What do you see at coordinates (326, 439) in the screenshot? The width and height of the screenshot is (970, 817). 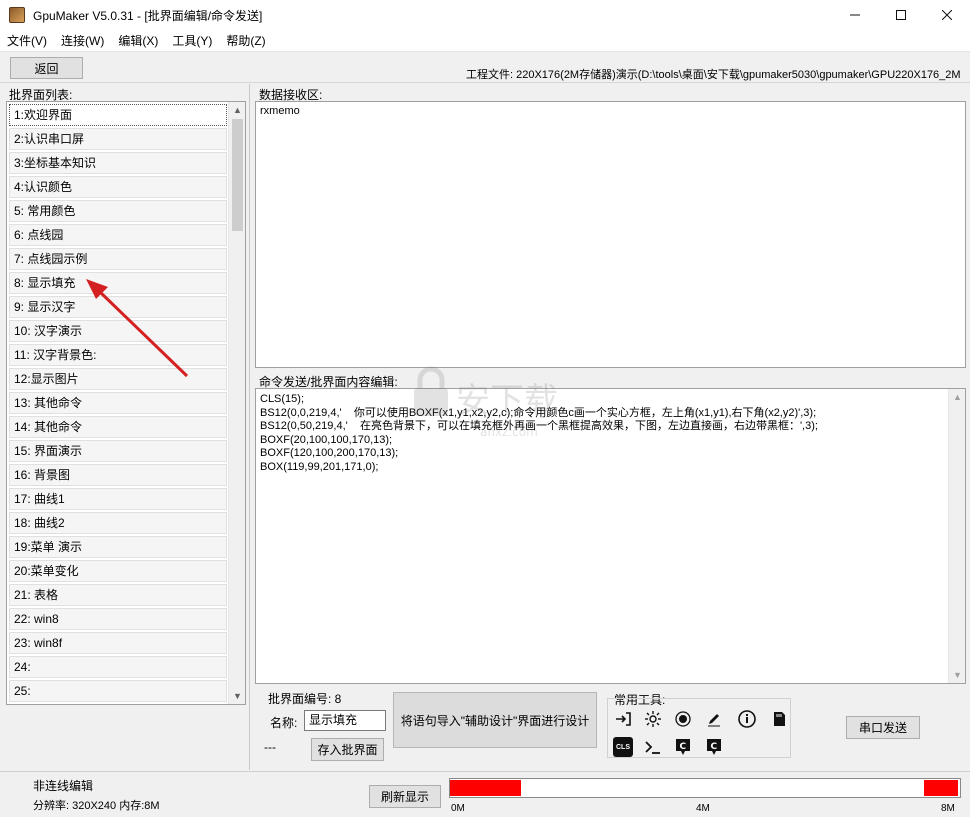 I see `editor-line: BOXF(20,100,100,170,13);` at bounding box center [326, 439].